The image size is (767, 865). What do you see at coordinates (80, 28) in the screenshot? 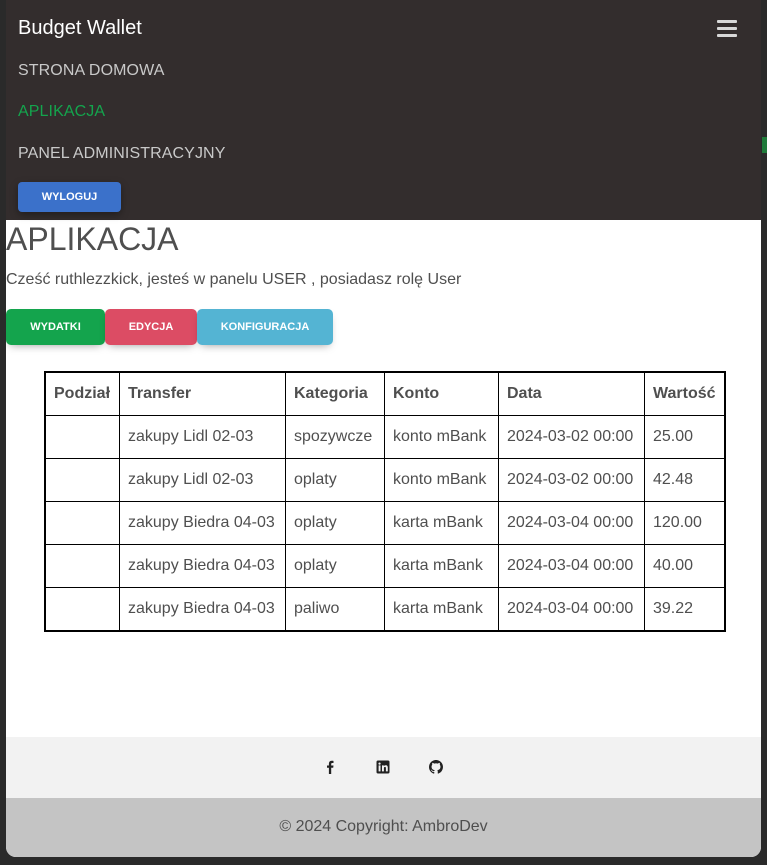
I see `brand-title: Budget Wallet` at bounding box center [80, 28].